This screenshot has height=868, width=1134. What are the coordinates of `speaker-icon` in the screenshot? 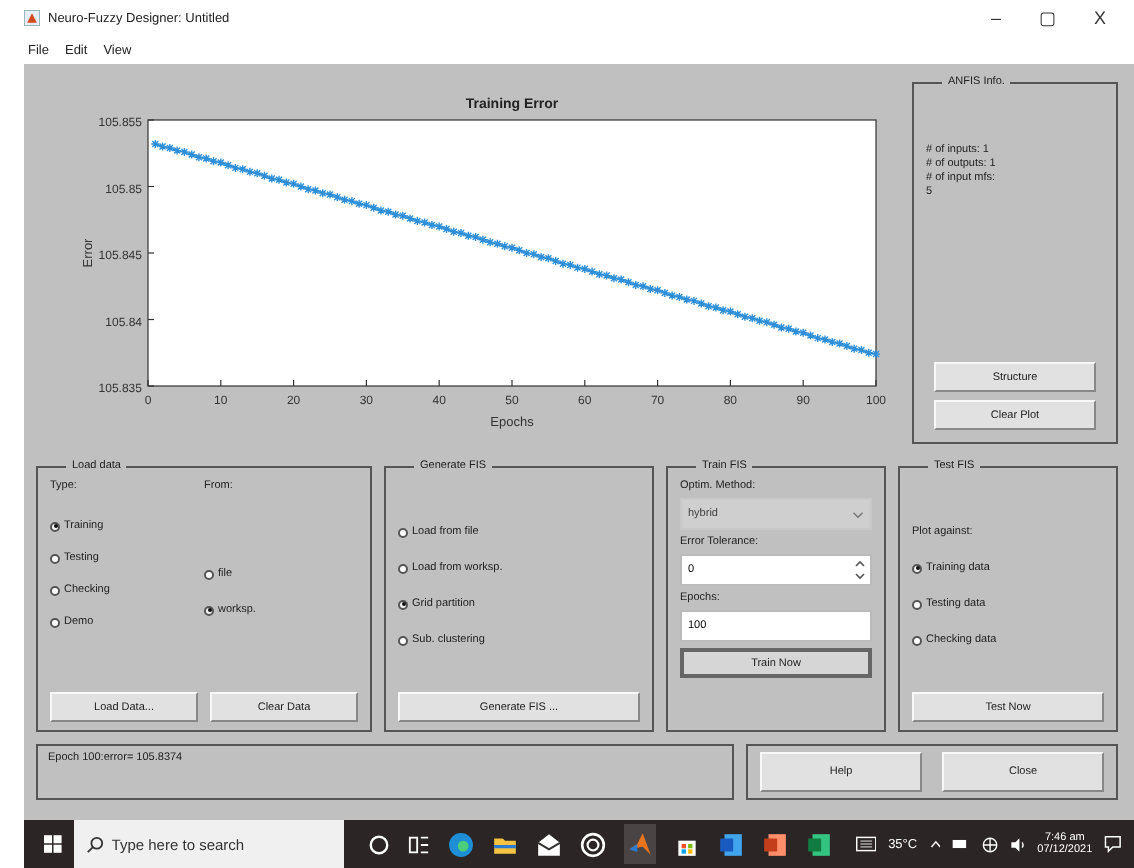 It's located at (1017, 844).